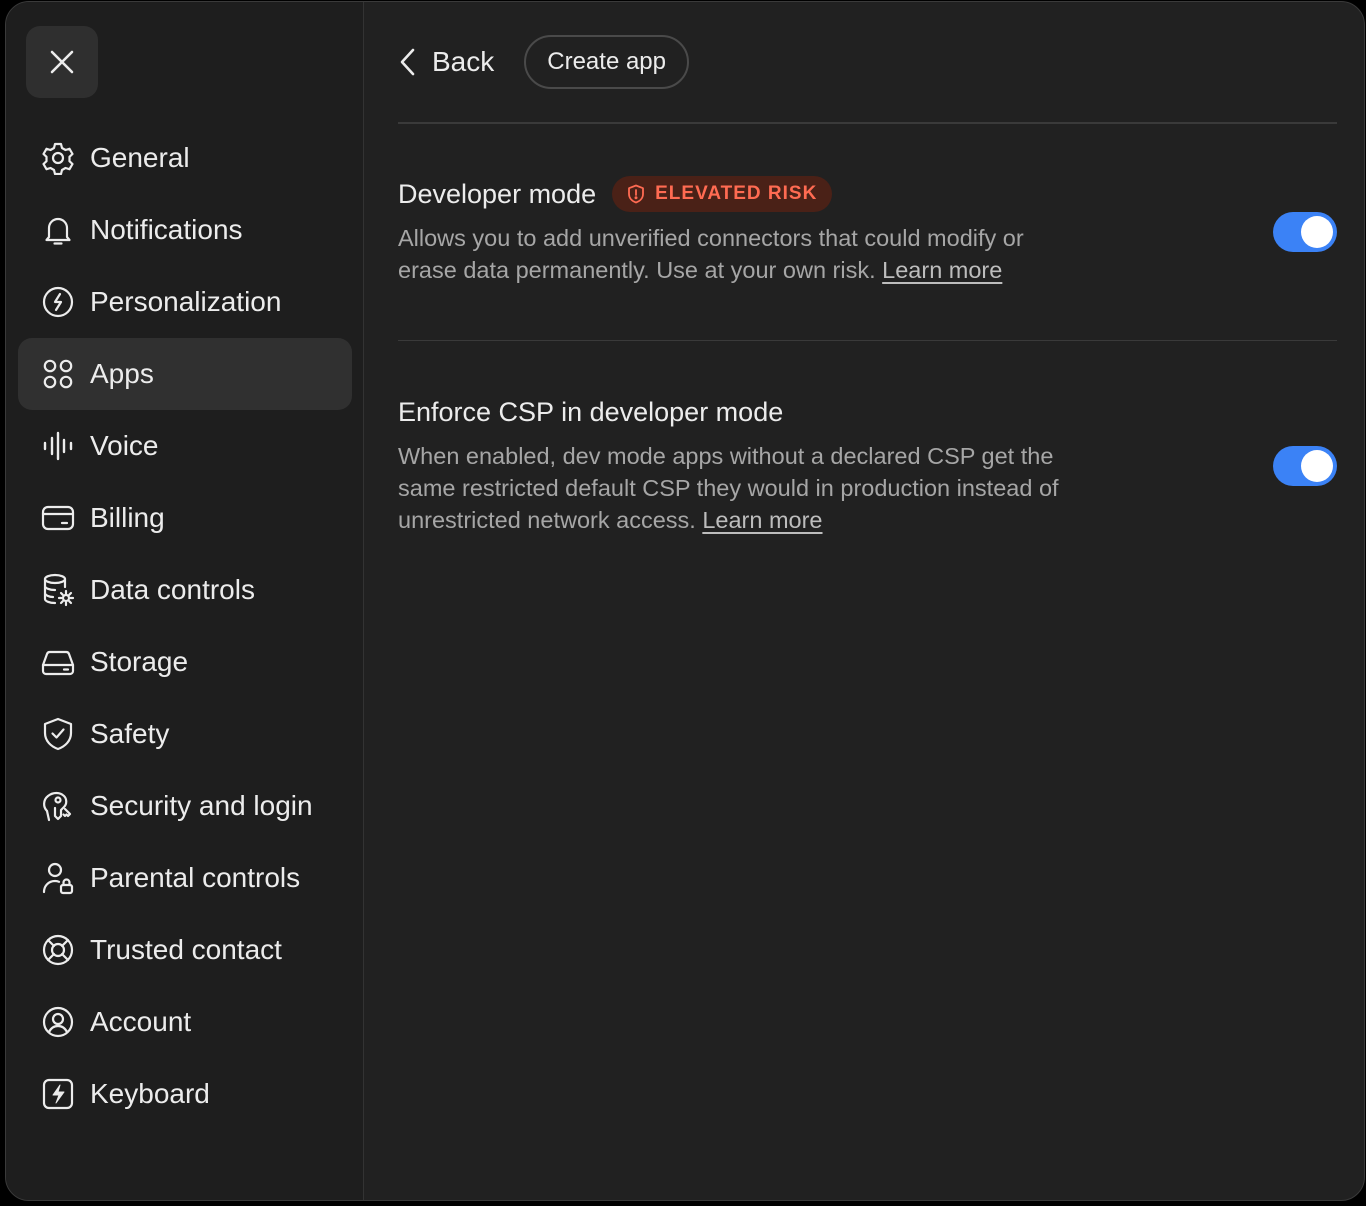 The width and height of the screenshot is (1366, 1206). Describe the element at coordinates (127, 517) in the screenshot. I see `sidebar-item-label: Billing` at that location.